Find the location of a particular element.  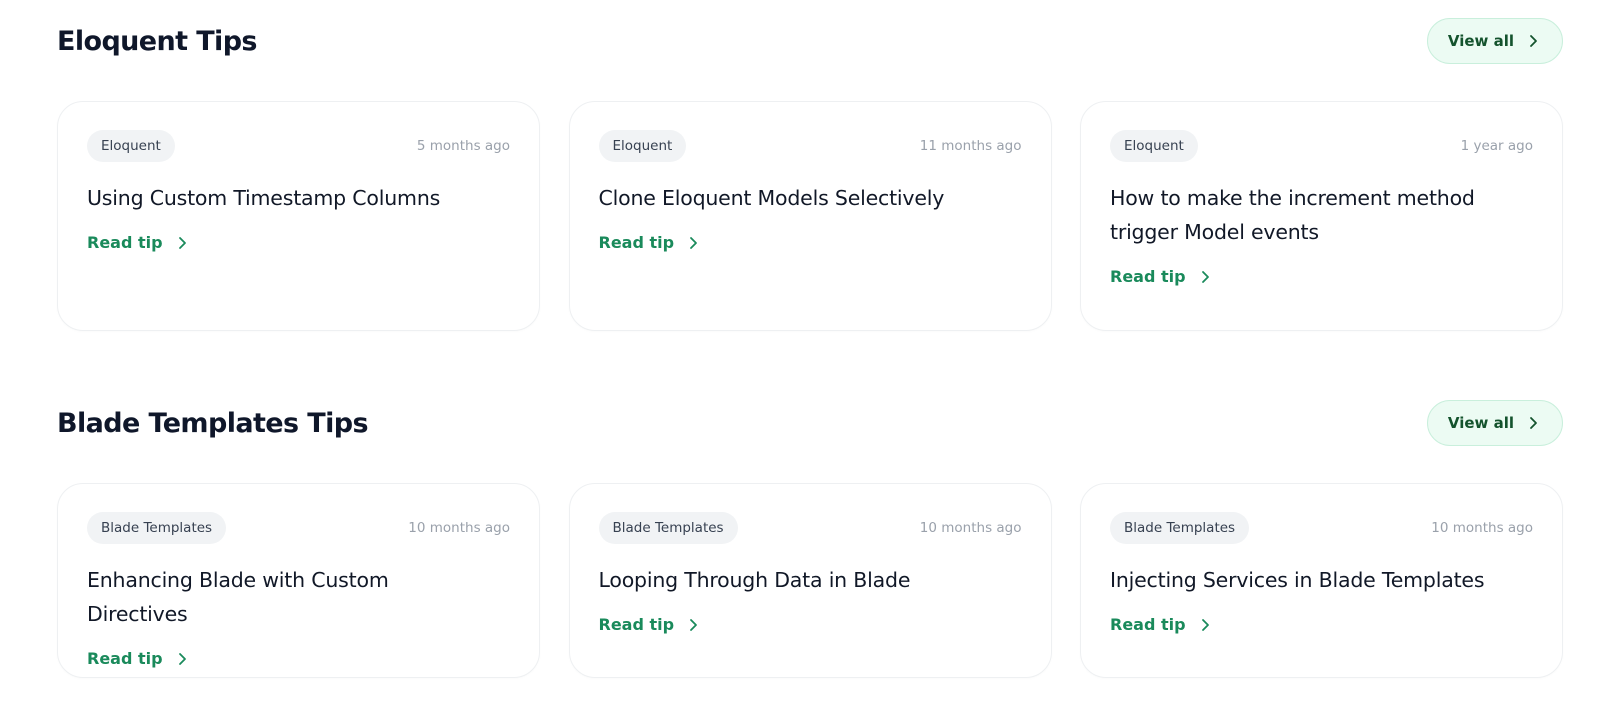

tip-title: Looping Through Data in Blade is located at coordinates (810, 580).